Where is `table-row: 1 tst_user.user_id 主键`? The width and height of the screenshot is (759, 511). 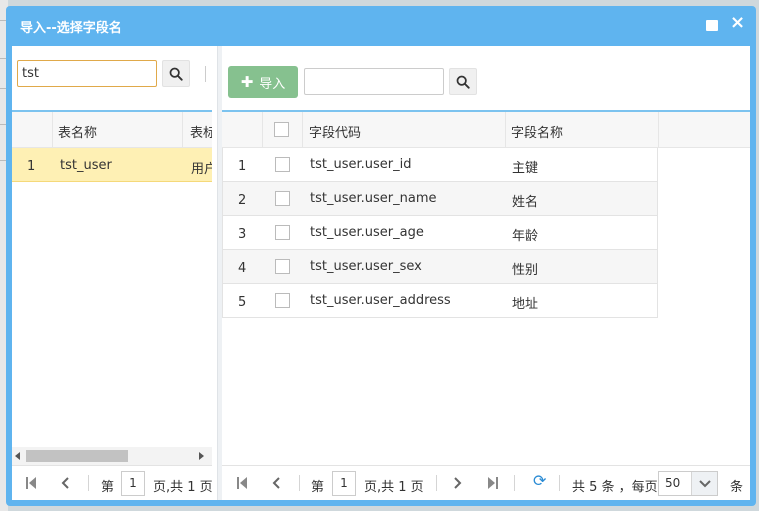 table-row: 1 tst_user.user_id 主键 is located at coordinates (440, 165).